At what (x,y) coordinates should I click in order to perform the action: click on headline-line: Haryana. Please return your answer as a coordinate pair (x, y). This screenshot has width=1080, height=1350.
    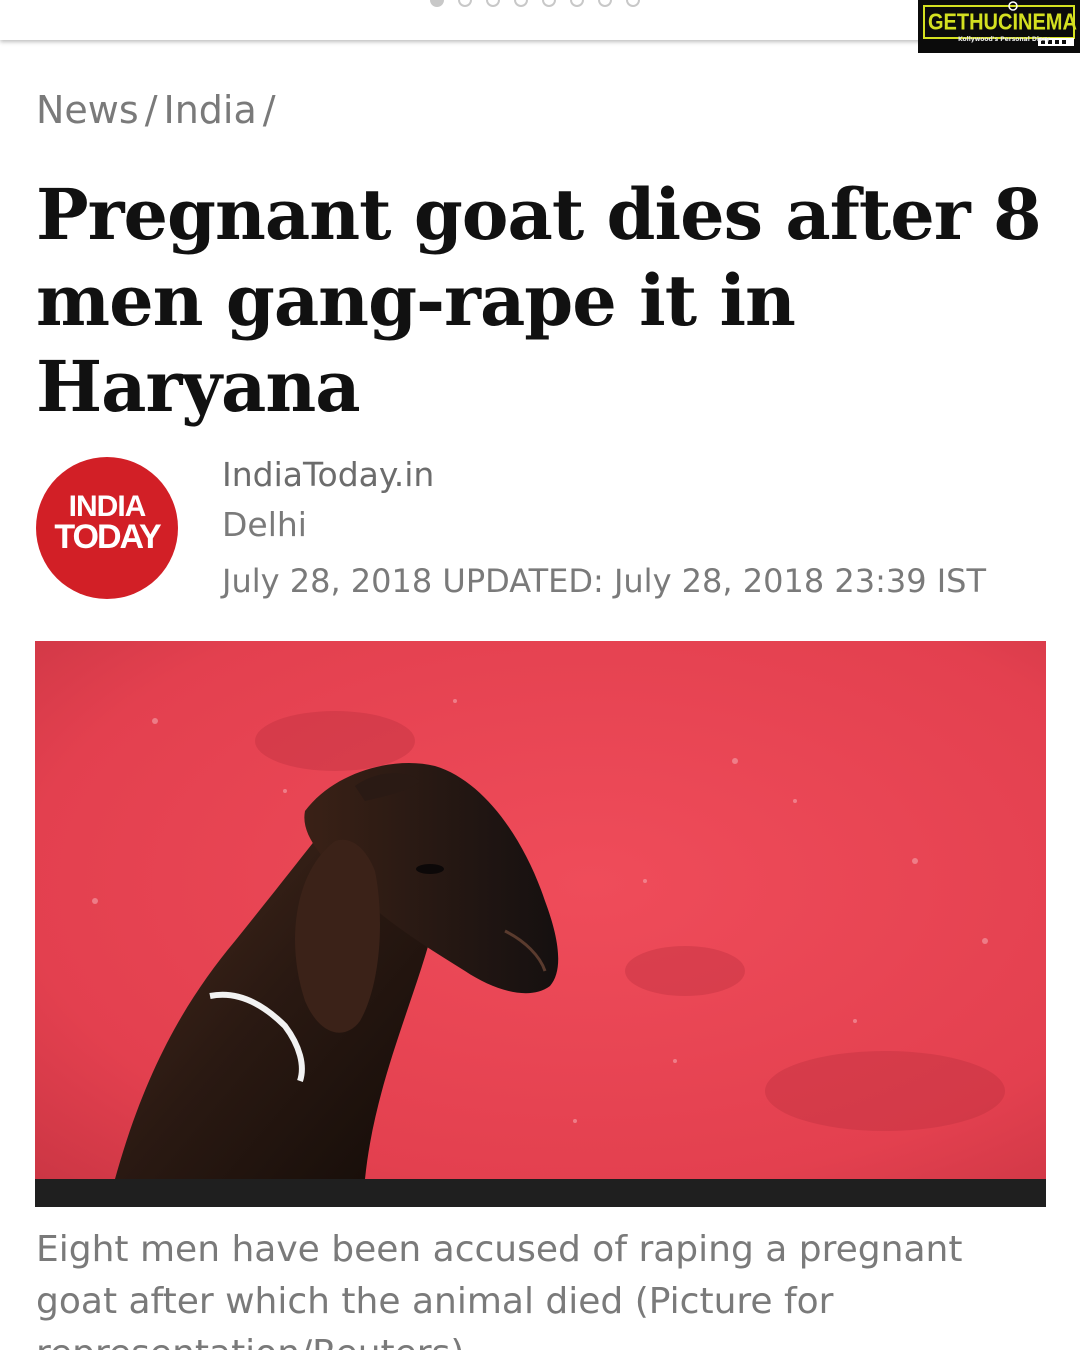
    Looking at the image, I should click on (198, 386).